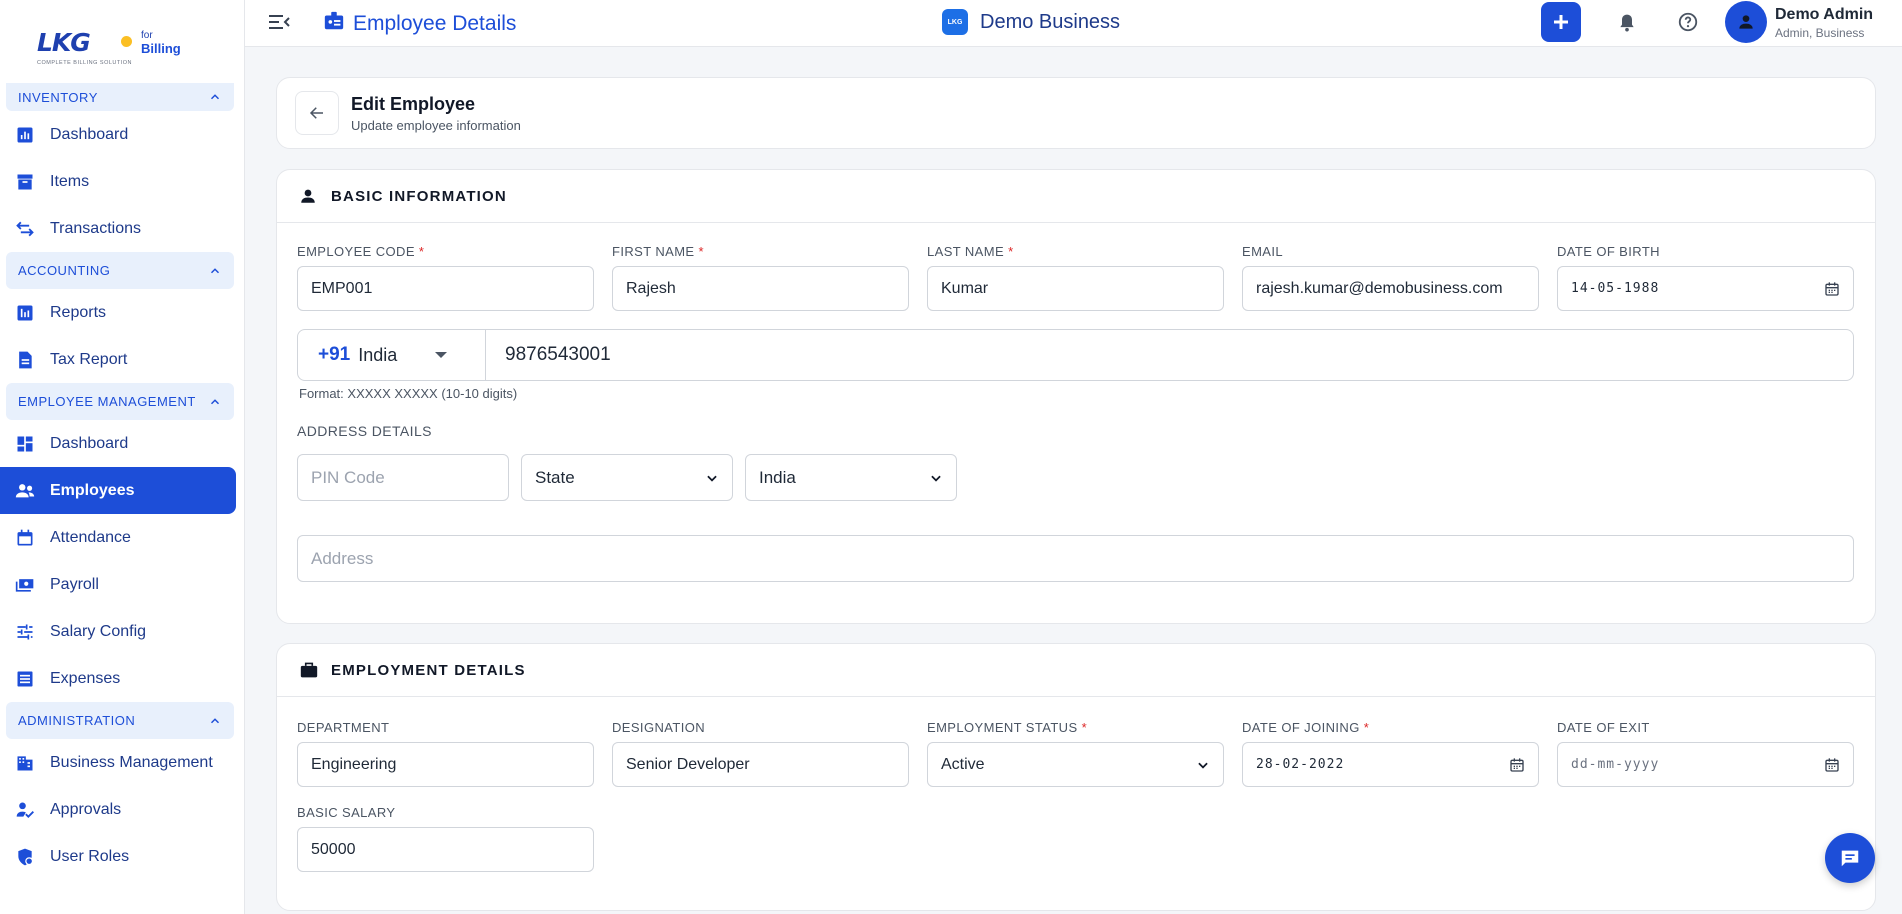 The height and width of the screenshot is (914, 1902). What do you see at coordinates (1390, 764) in the screenshot?
I see `date-of-joining-input: 28-02-2022` at bounding box center [1390, 764].